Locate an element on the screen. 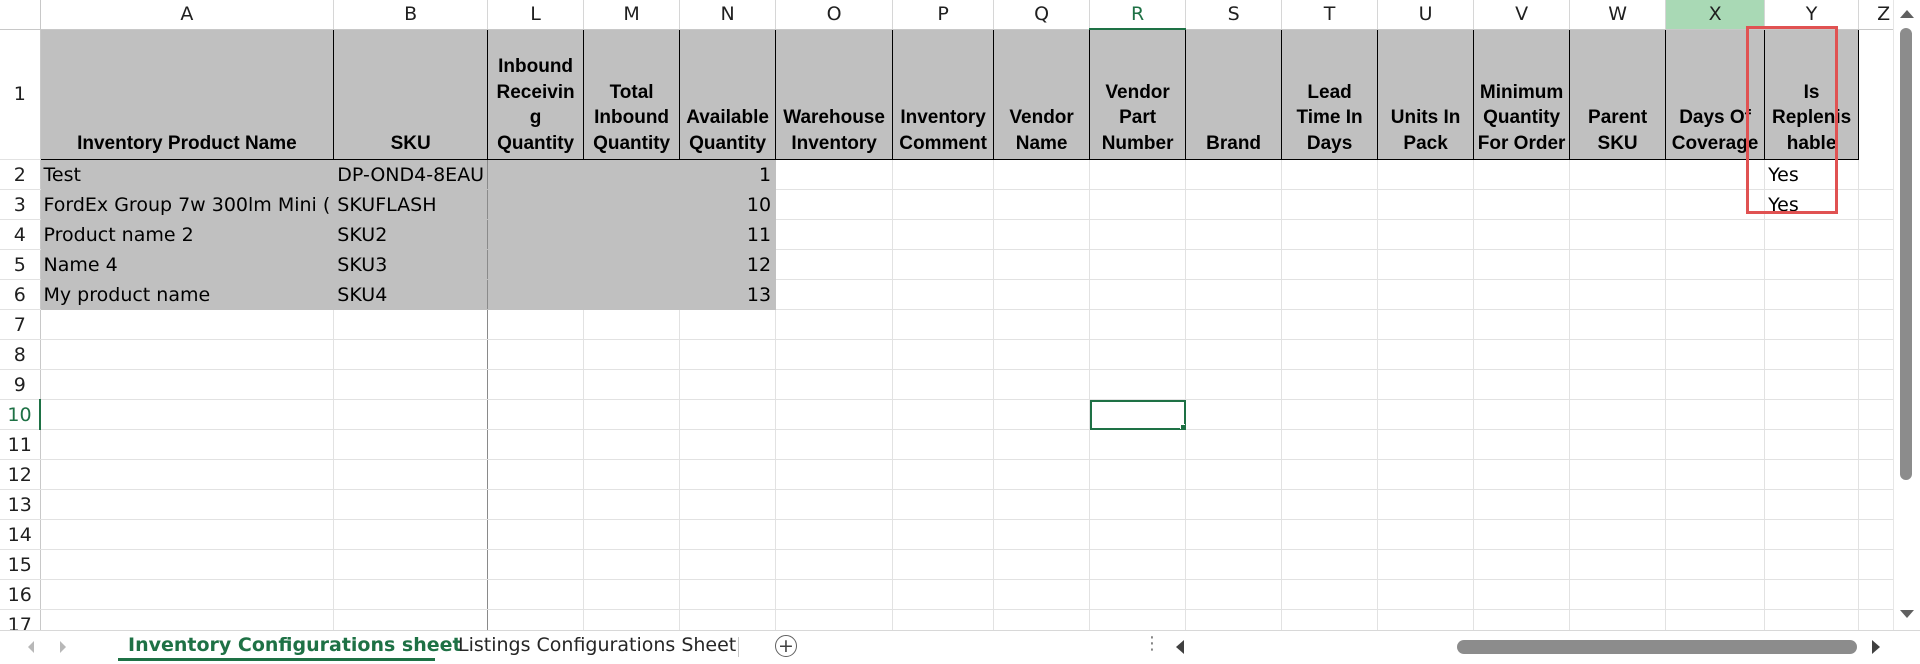 The height and width of the screenshot is (664, 1920). row-number-active: 10 is located at coordinates (20, 414).